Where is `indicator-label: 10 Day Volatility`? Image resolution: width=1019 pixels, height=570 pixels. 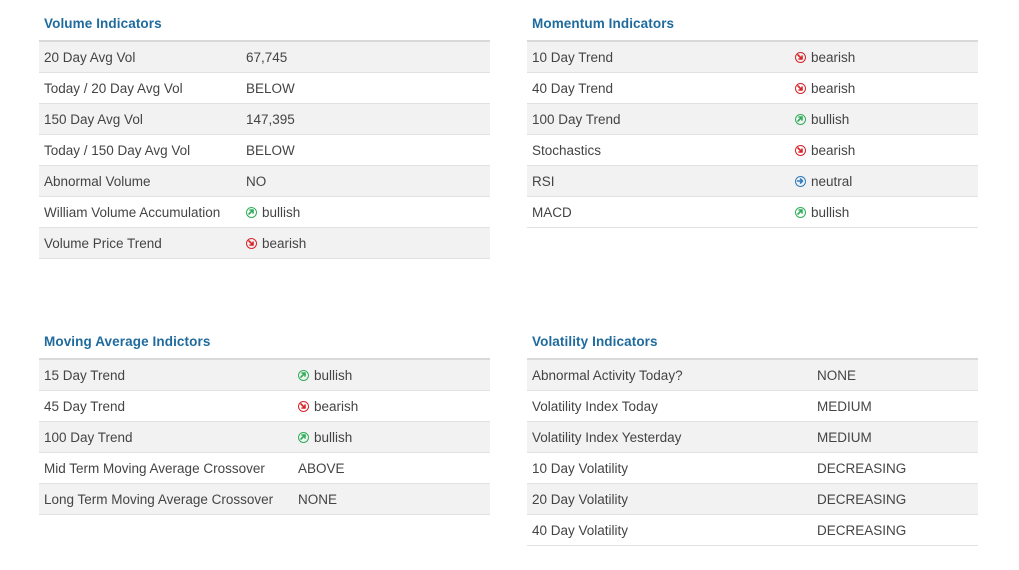
indicator-label: 10 Day Volatility is located at coordinates (580, 468).